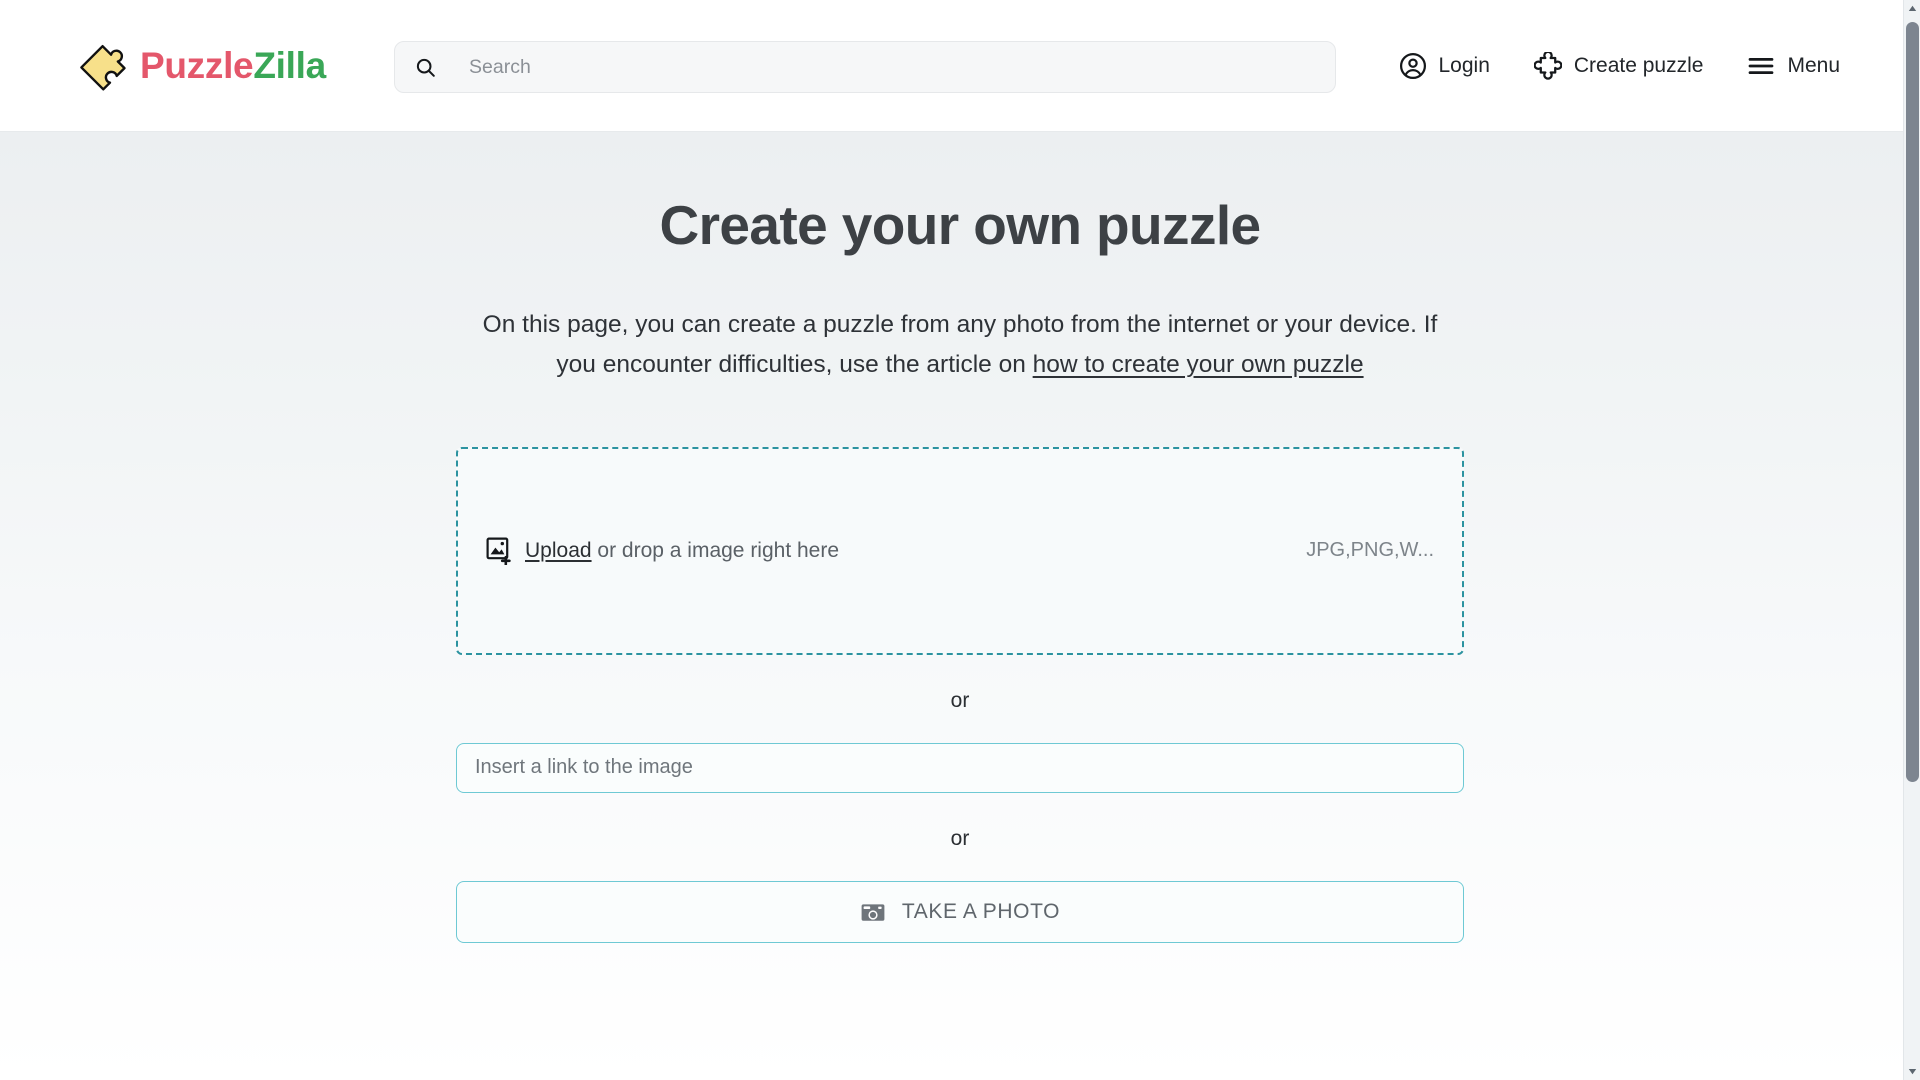  Describe the element at coordinates (197, 65) in the screenshot. I see `logo-text-first: Puzzle` at that location.